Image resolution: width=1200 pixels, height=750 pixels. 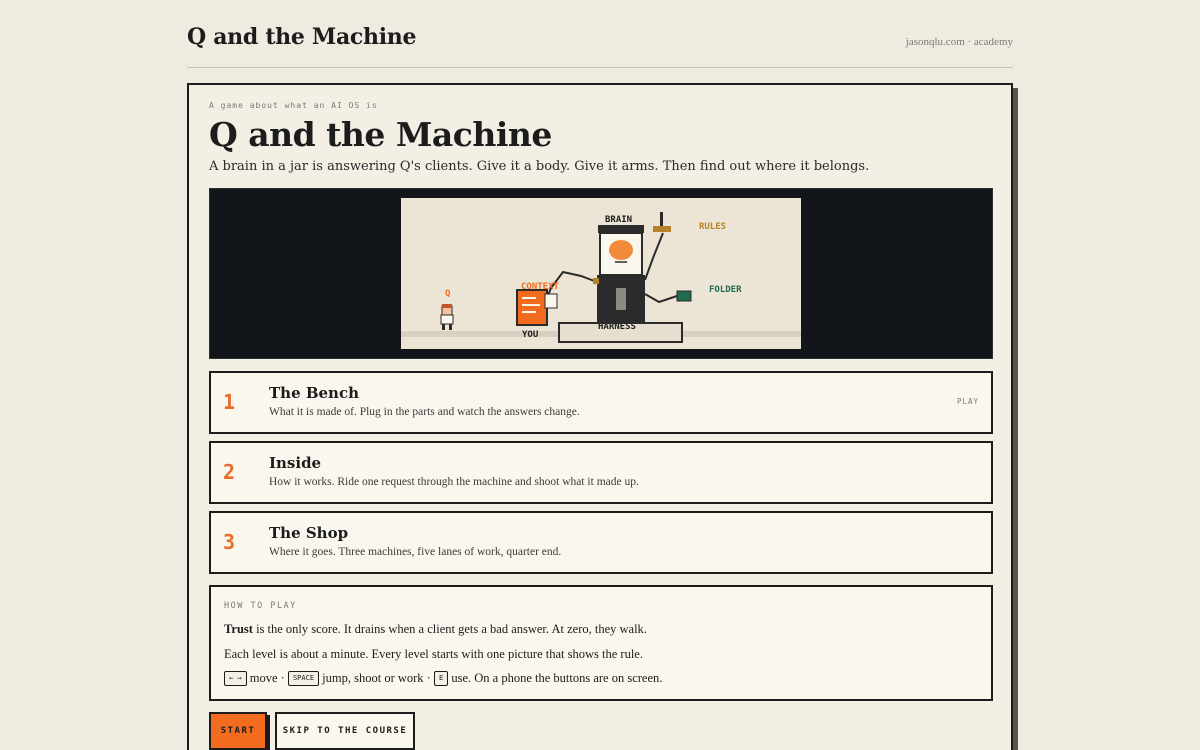 What do you see at coordinates (968, 401) in the screenshot?
I see `play-tag: PLAY` at bounding box center [968, 401].